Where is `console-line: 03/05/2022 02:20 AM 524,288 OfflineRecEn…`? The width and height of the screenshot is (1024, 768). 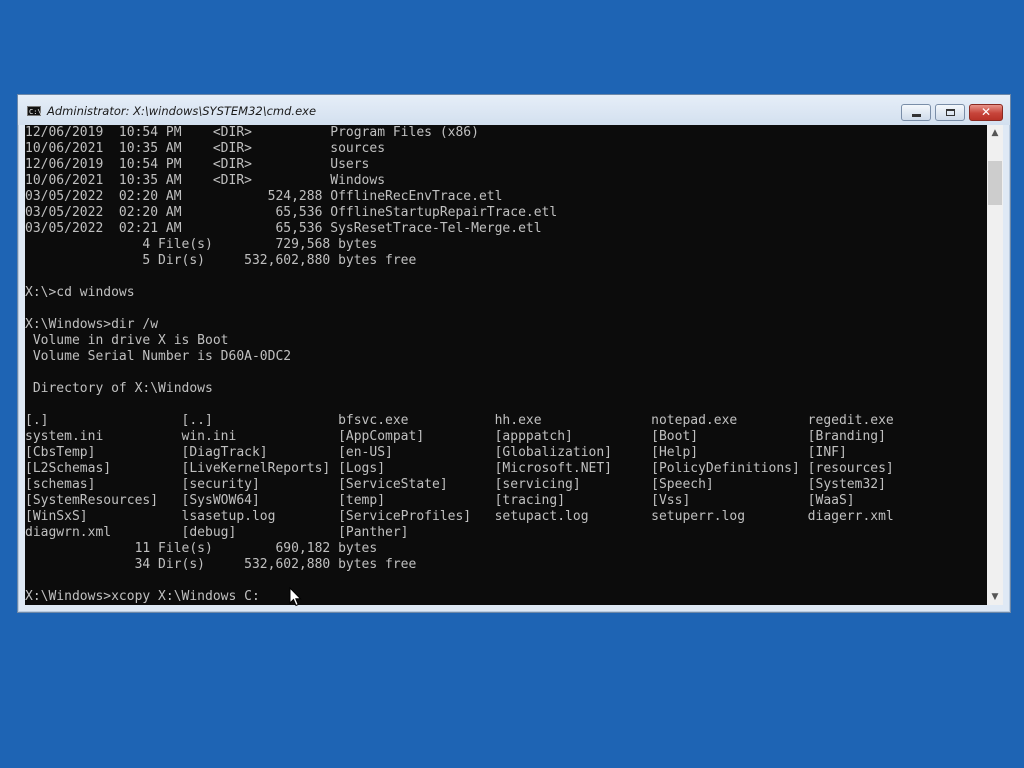
console-line: 03/05/2022 02:20 AM 524,288 OfflineRecEn… is located at coordinates (264, 196).